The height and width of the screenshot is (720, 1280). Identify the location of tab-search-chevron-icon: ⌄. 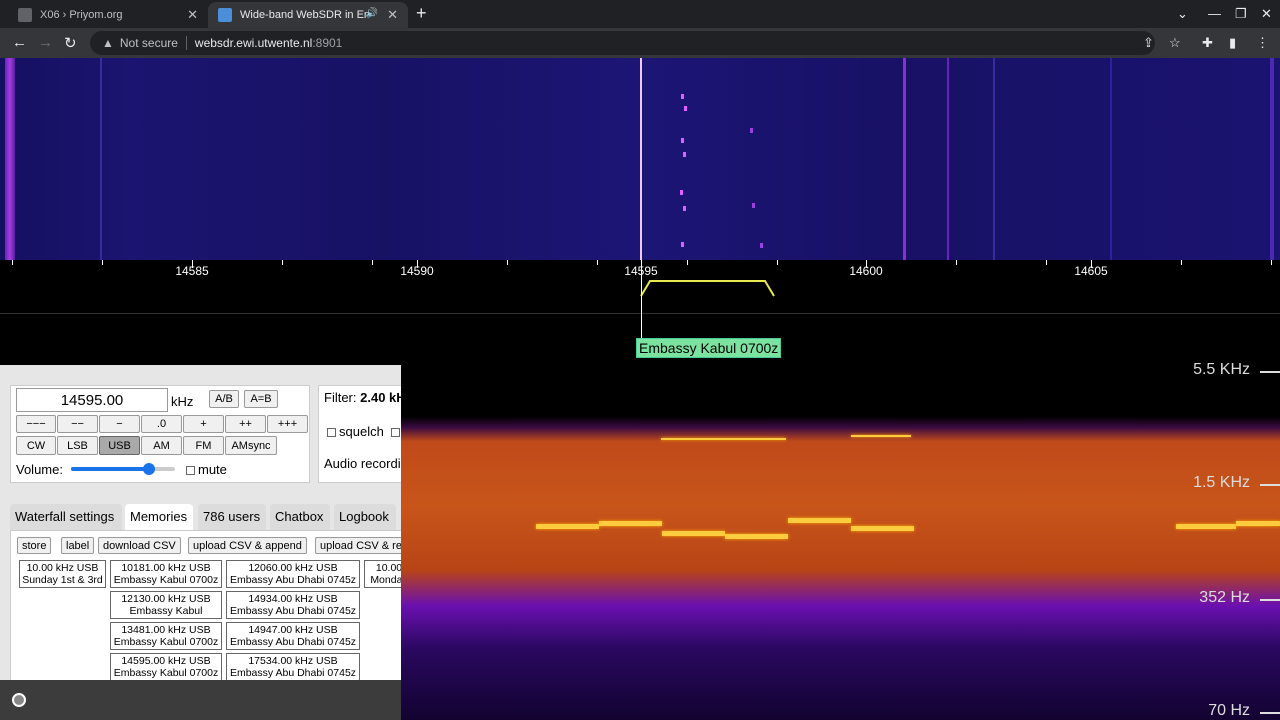
(1182, 14).